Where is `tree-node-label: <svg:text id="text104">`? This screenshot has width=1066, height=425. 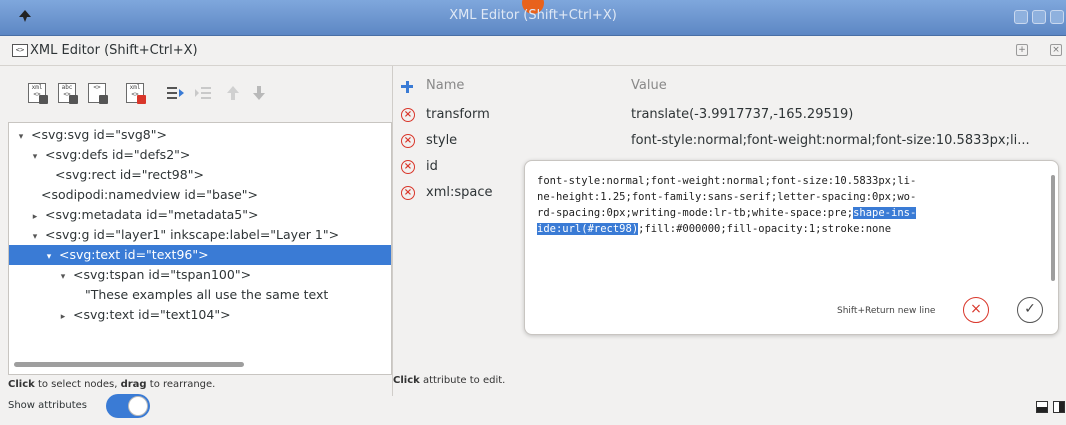
tree-node-label: <svg:text id="text104"> is located at coordinates (151, 314).